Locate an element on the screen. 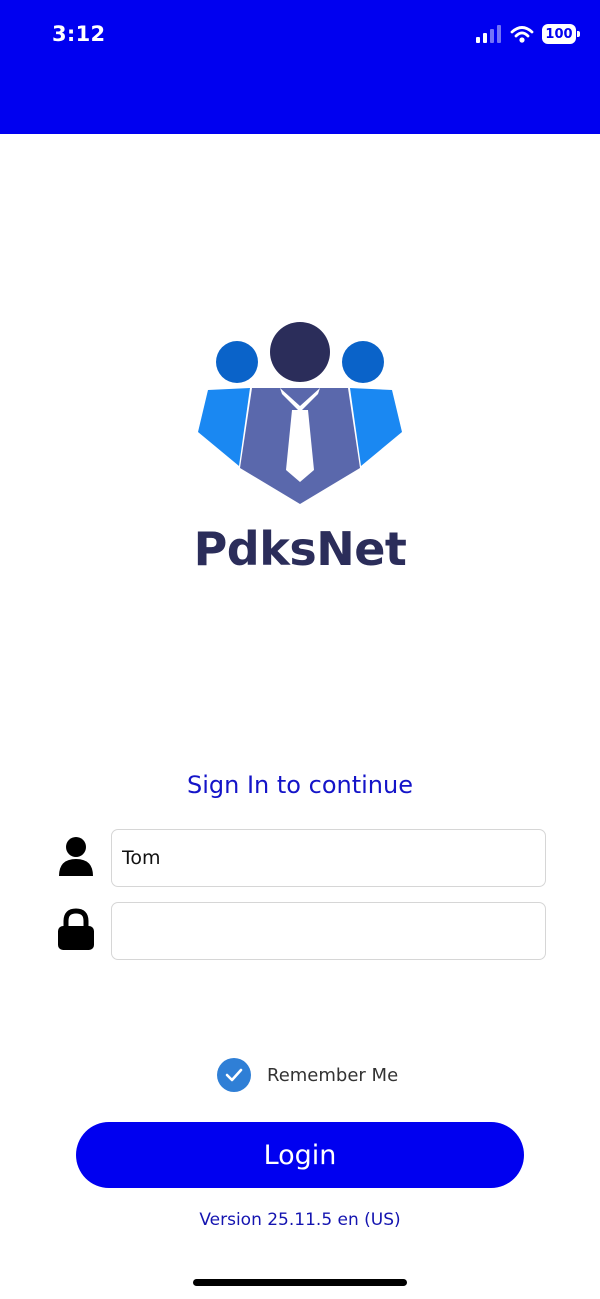 Image resolution: width=600 pixels, height=1299 pixels. header-bar: 3:12 100 is located at coordinates (300, 67).